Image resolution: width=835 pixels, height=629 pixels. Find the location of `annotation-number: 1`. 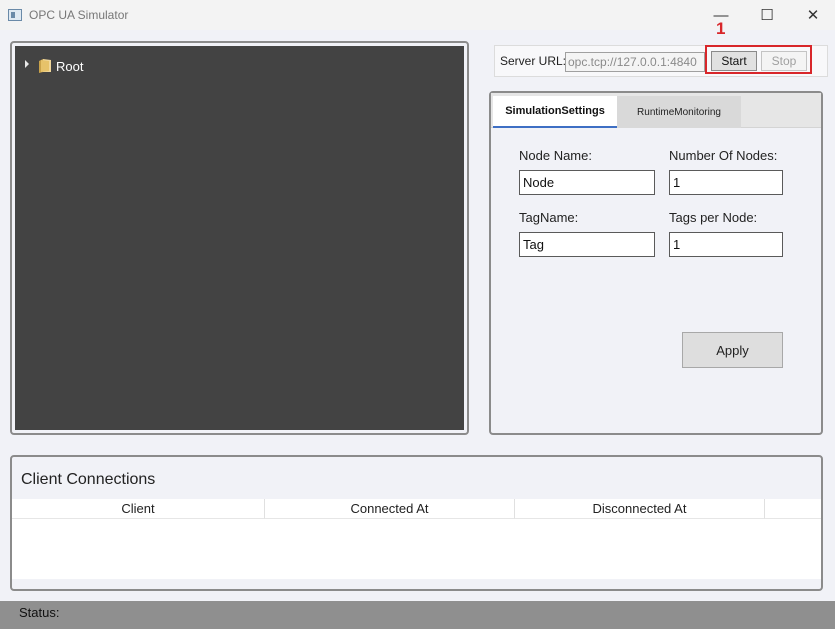

annotation-number: 1 is located at coordinates (721, 28).